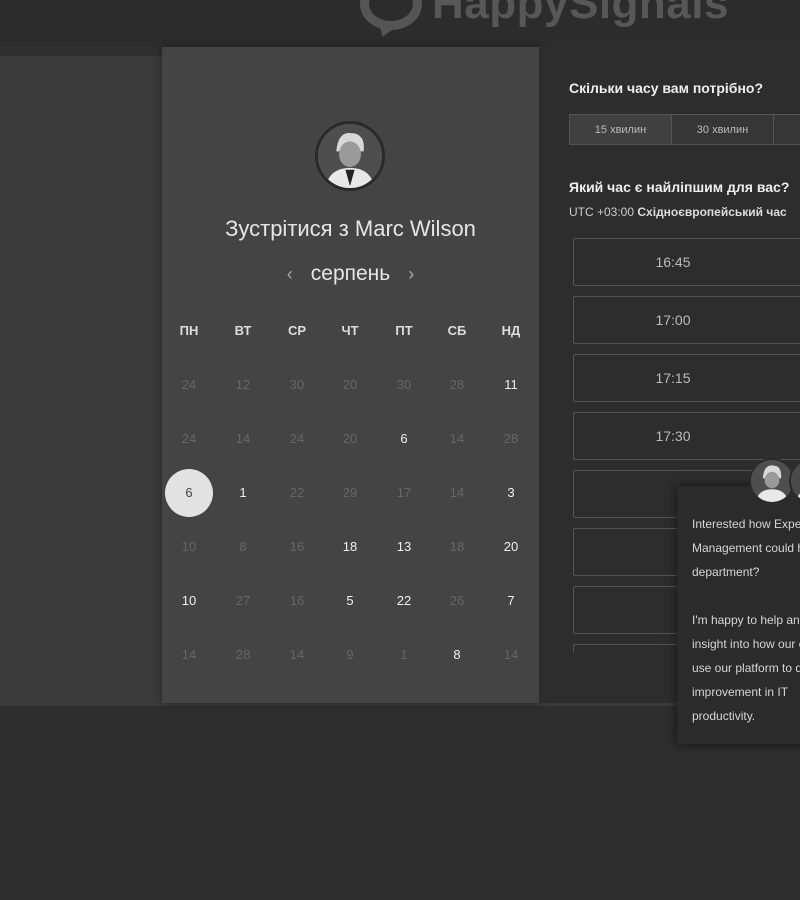 This screenshot has width=800, height=900. Describe the element at coordinates (686, 436) in the screenshot. I see `time-slot: 17:30` at that location.